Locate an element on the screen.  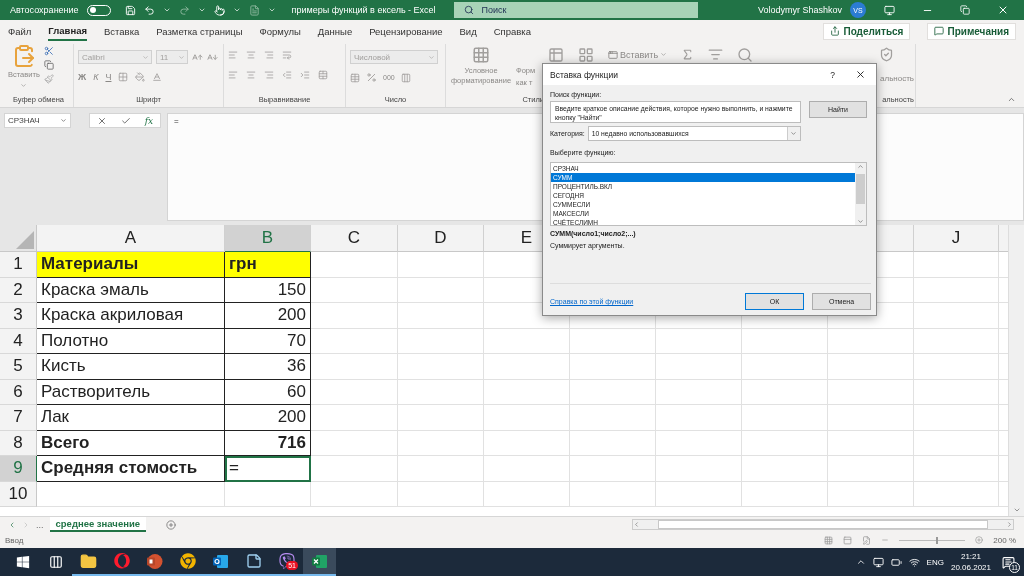
autosave-label: Автосохранение is located at coordinates (44, 10).